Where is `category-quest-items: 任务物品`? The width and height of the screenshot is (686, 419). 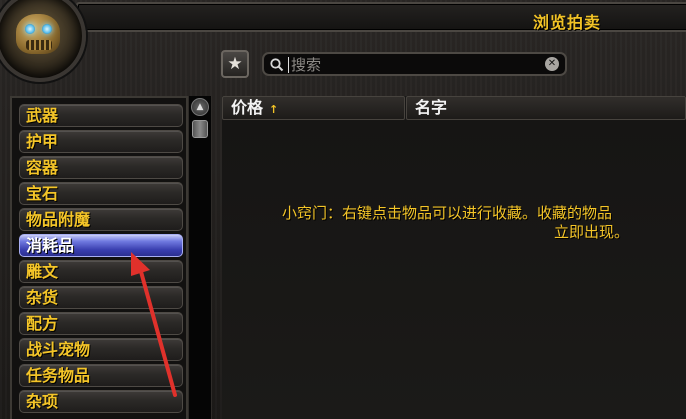 category-quest-items: 任务物品 is located at coordinates (101, 375).